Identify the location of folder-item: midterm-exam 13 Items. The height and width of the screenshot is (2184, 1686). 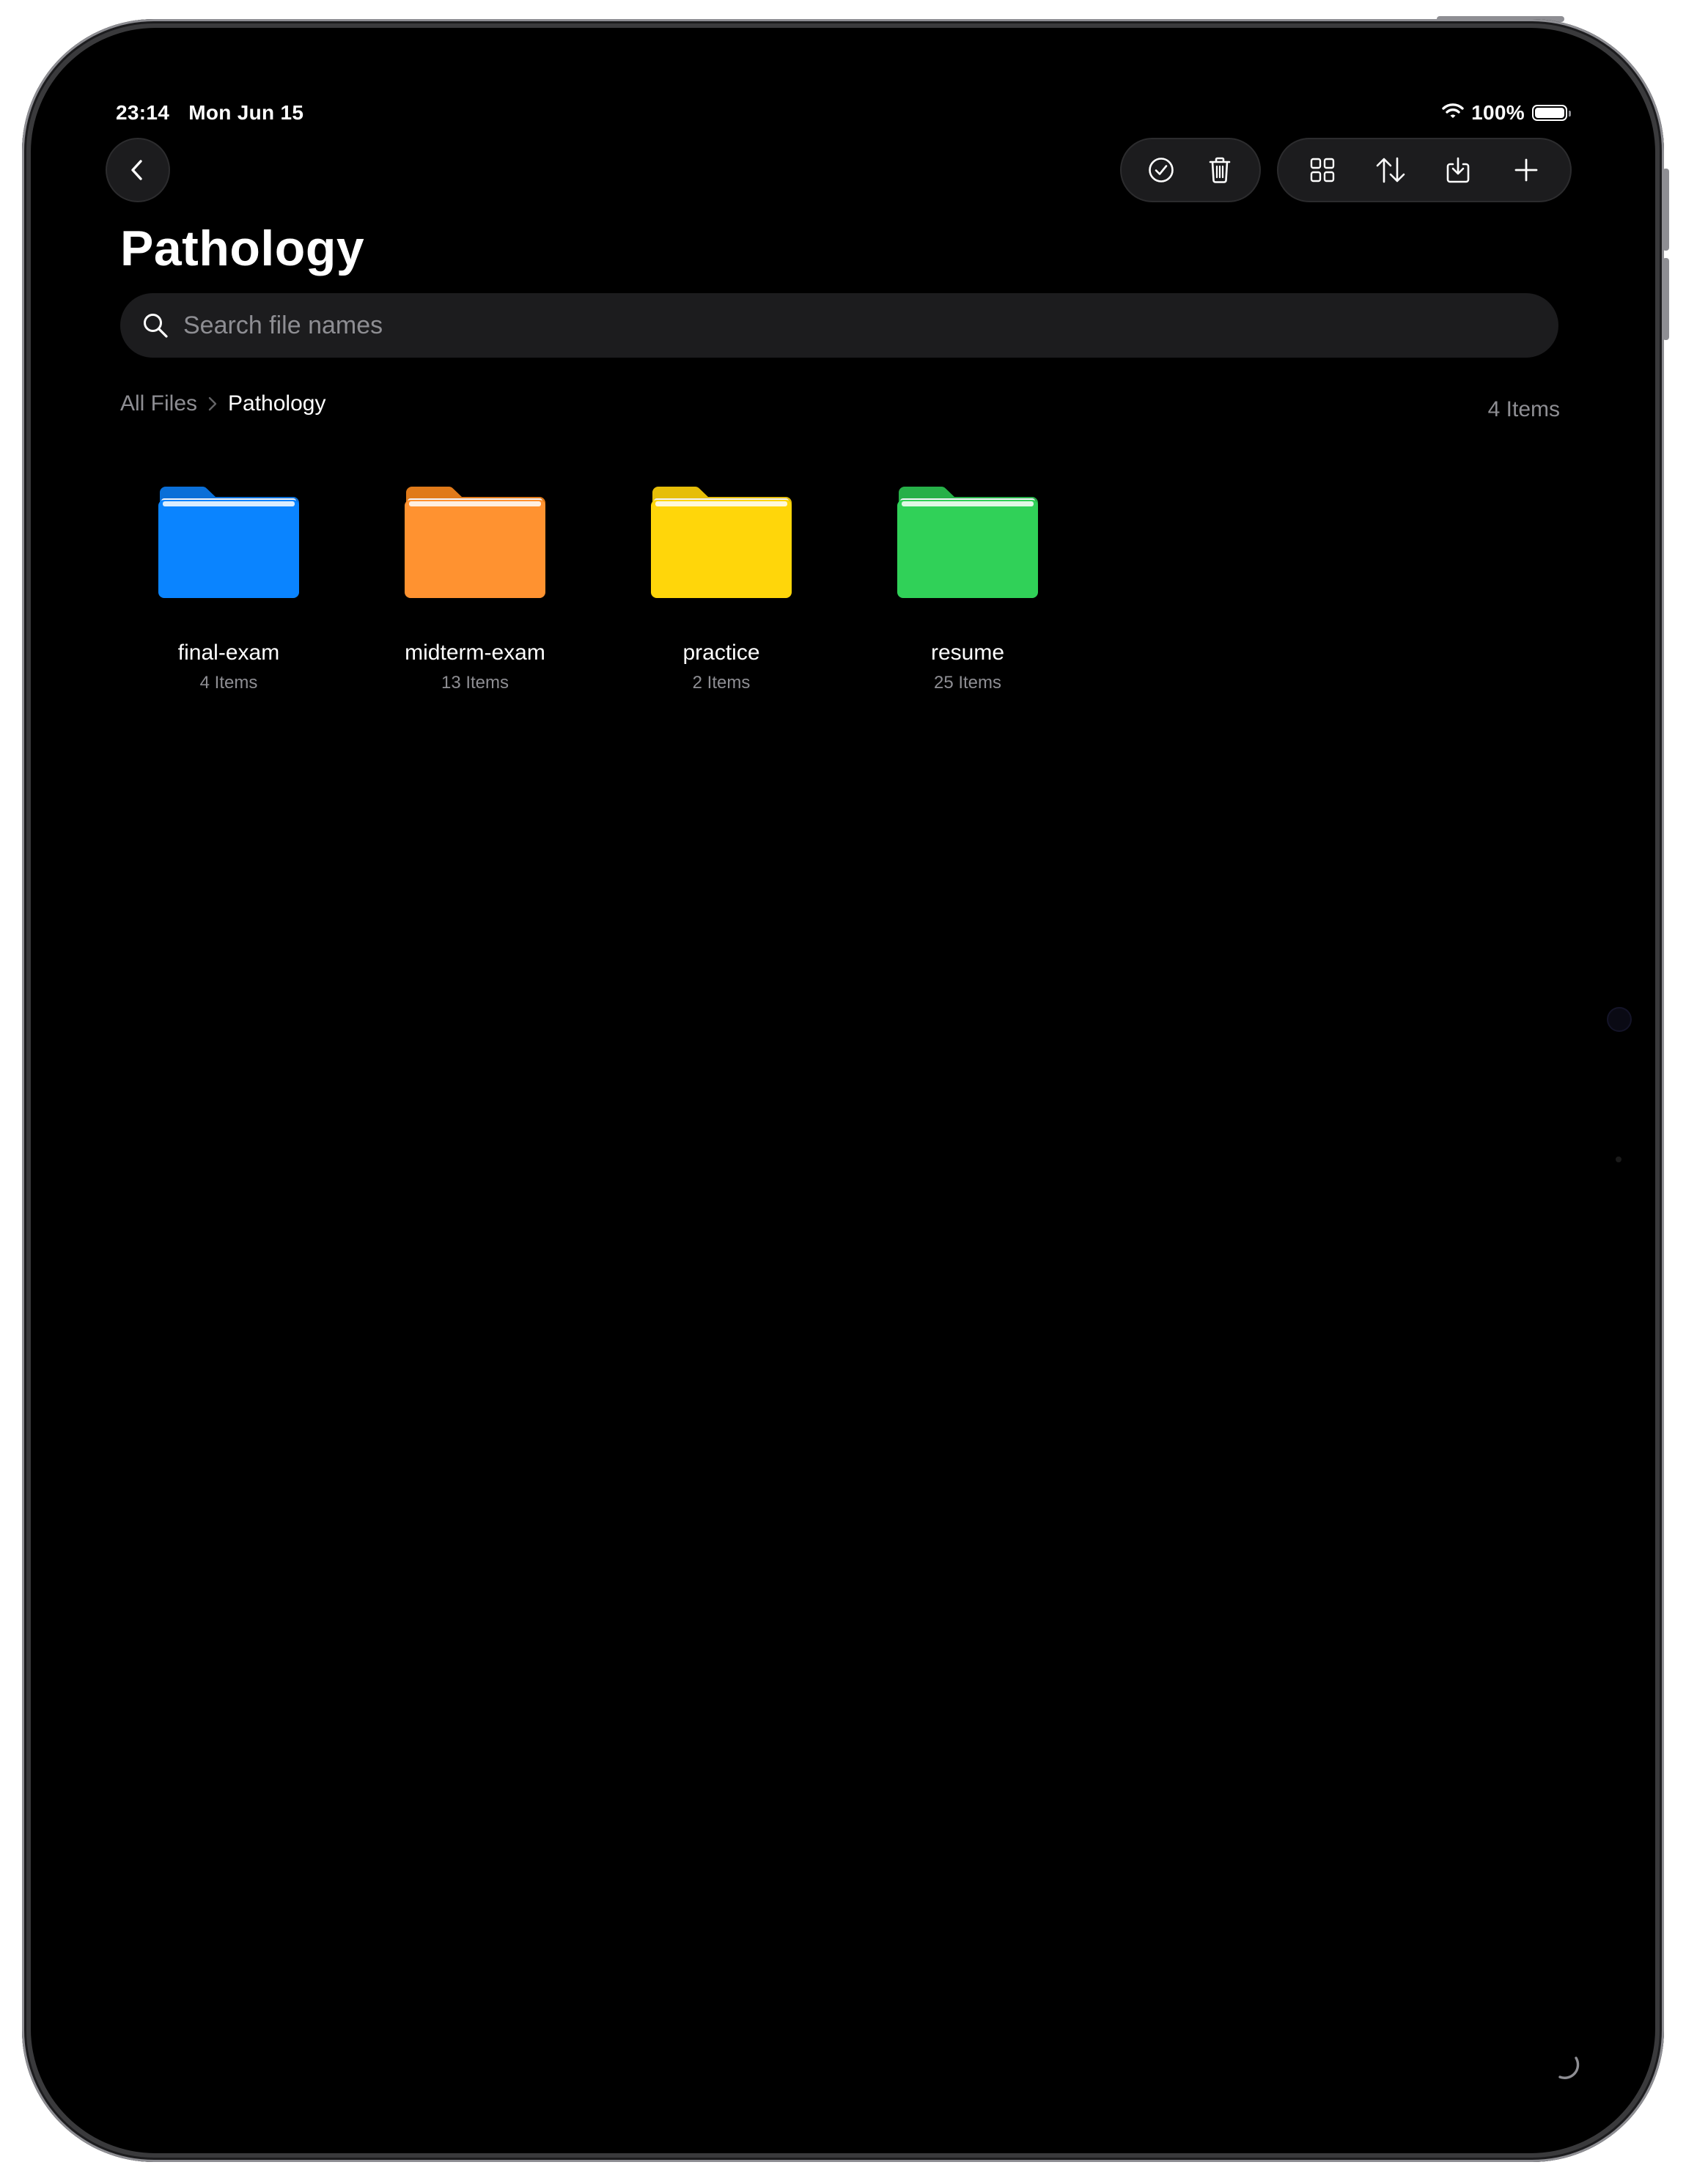
(475, 588).